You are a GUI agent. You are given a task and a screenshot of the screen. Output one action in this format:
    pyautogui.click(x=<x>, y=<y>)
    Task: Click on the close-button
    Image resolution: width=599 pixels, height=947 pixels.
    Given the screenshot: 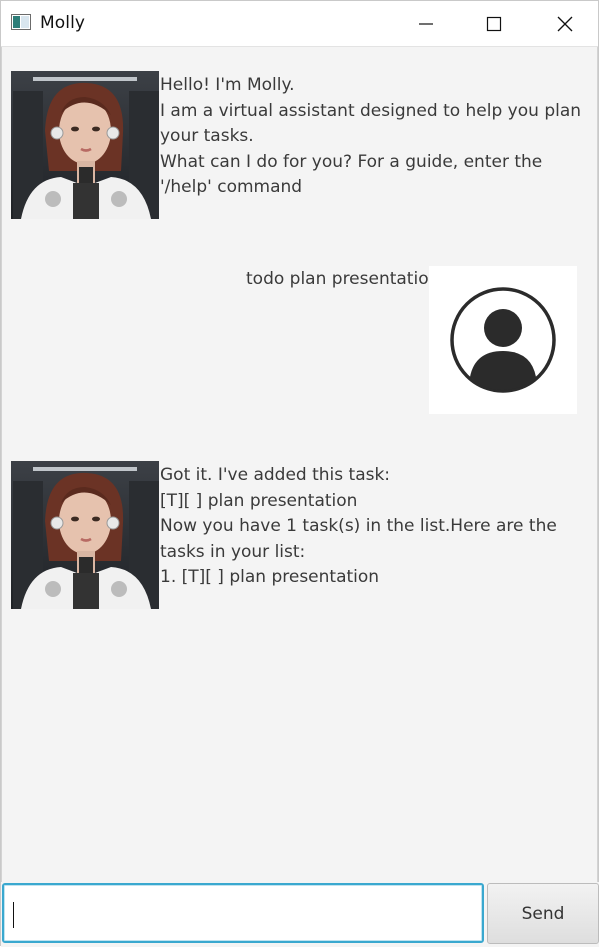 What is the action you would take?
    pyautogui.click(x=564, y=23)
    